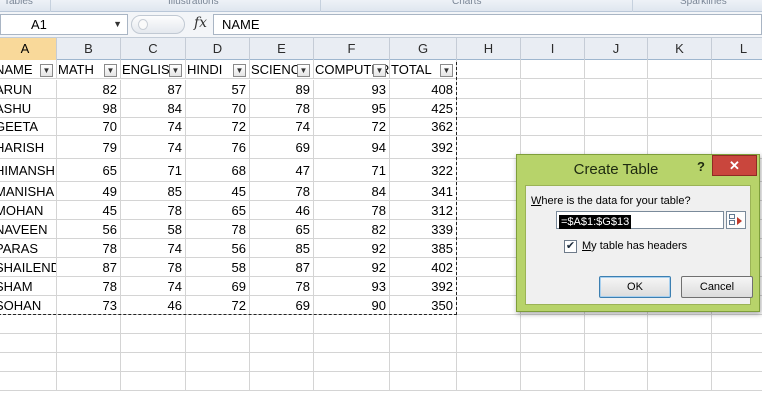  Describe the element at coordinates (352, 127) in the screenshot. I see `table-cell: 72` at that location.